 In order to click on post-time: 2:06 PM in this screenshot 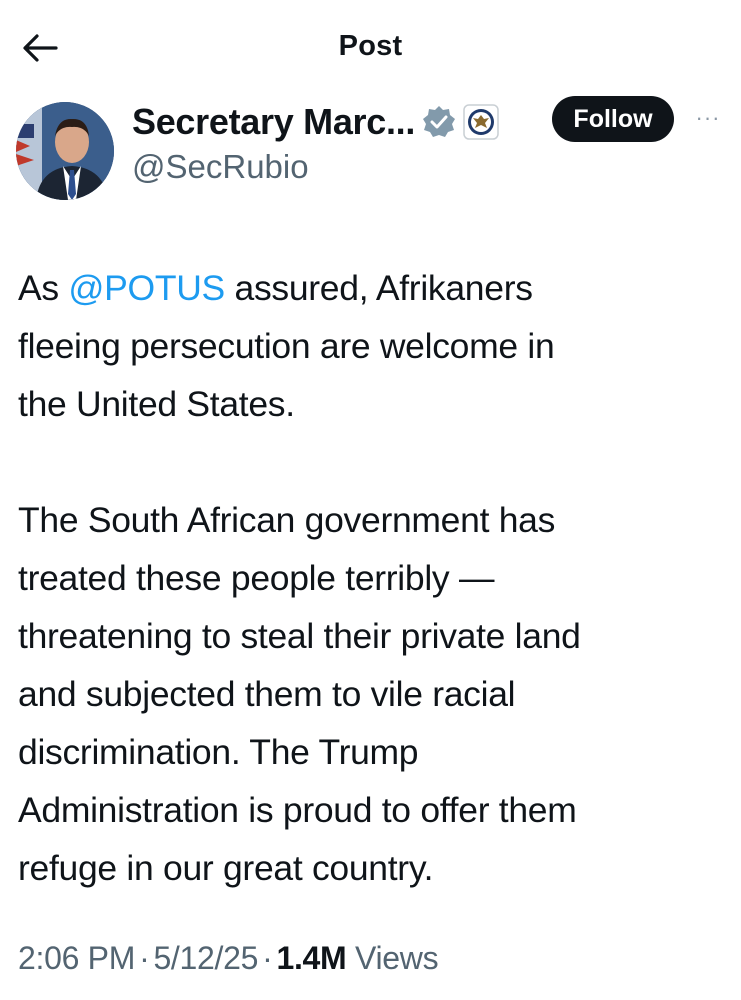, I will do `click(76, 958)`.